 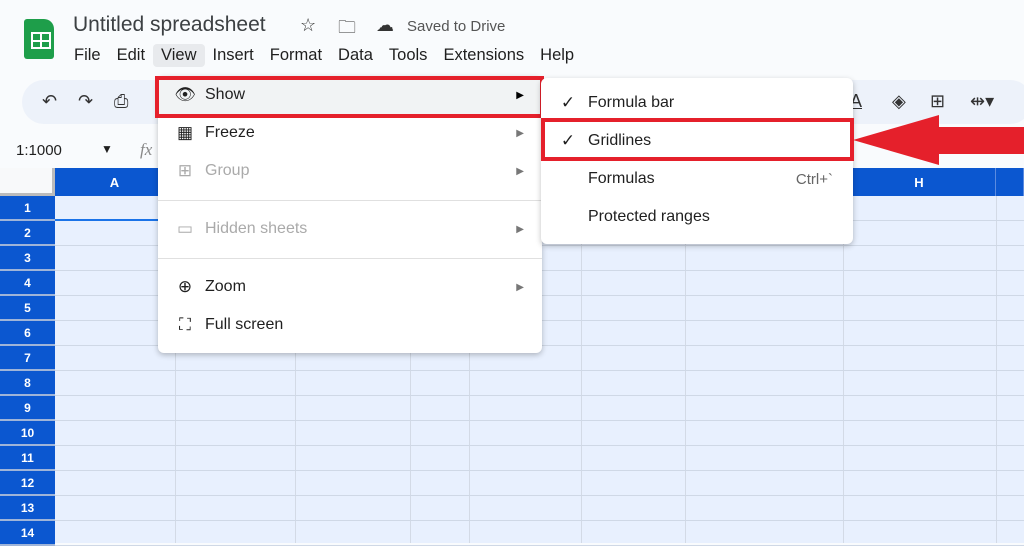 I want to click on move-folder-icon: 🗀, so click(x=347, y=30).